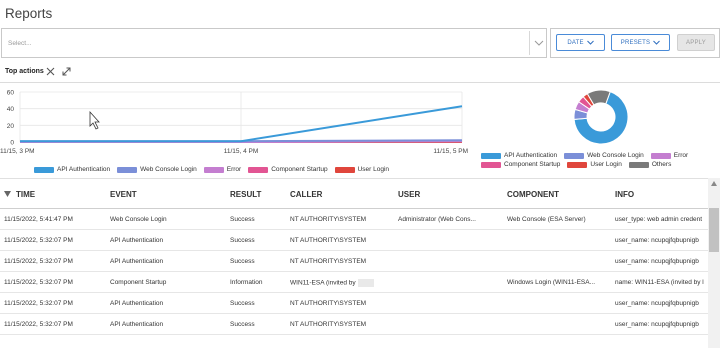  What do you see at coordinates (659, 219) in the screenshot?
I see `cell-info: user_type: web admin credent` at bounding box center [659, 219].